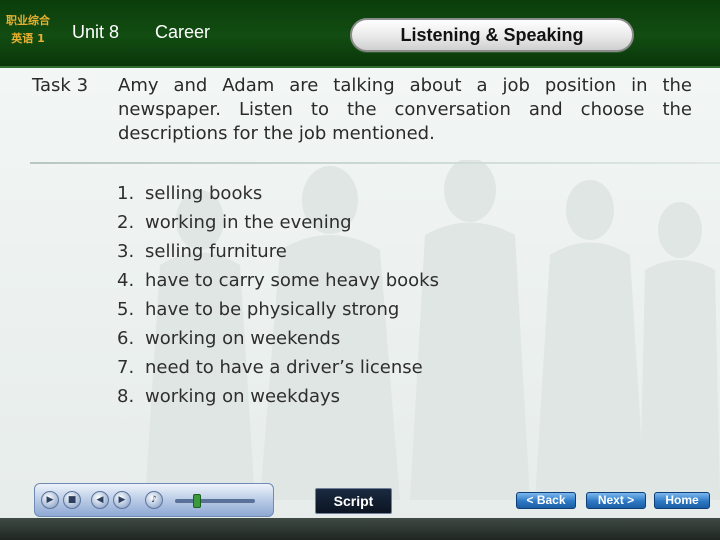  What do you see at coordinates (126, 193) in the screenshot?
I see `option-number: 1.` at bounding box center [126, 193].